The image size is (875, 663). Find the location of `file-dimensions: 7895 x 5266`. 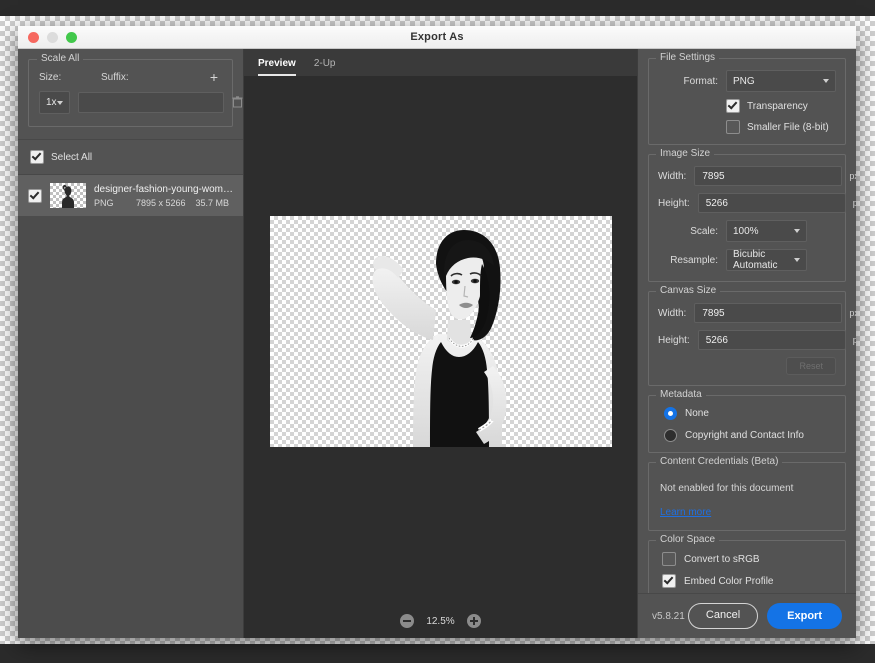

file-dimensions: 7895 x 5266 is located at coordinates (161, 202).